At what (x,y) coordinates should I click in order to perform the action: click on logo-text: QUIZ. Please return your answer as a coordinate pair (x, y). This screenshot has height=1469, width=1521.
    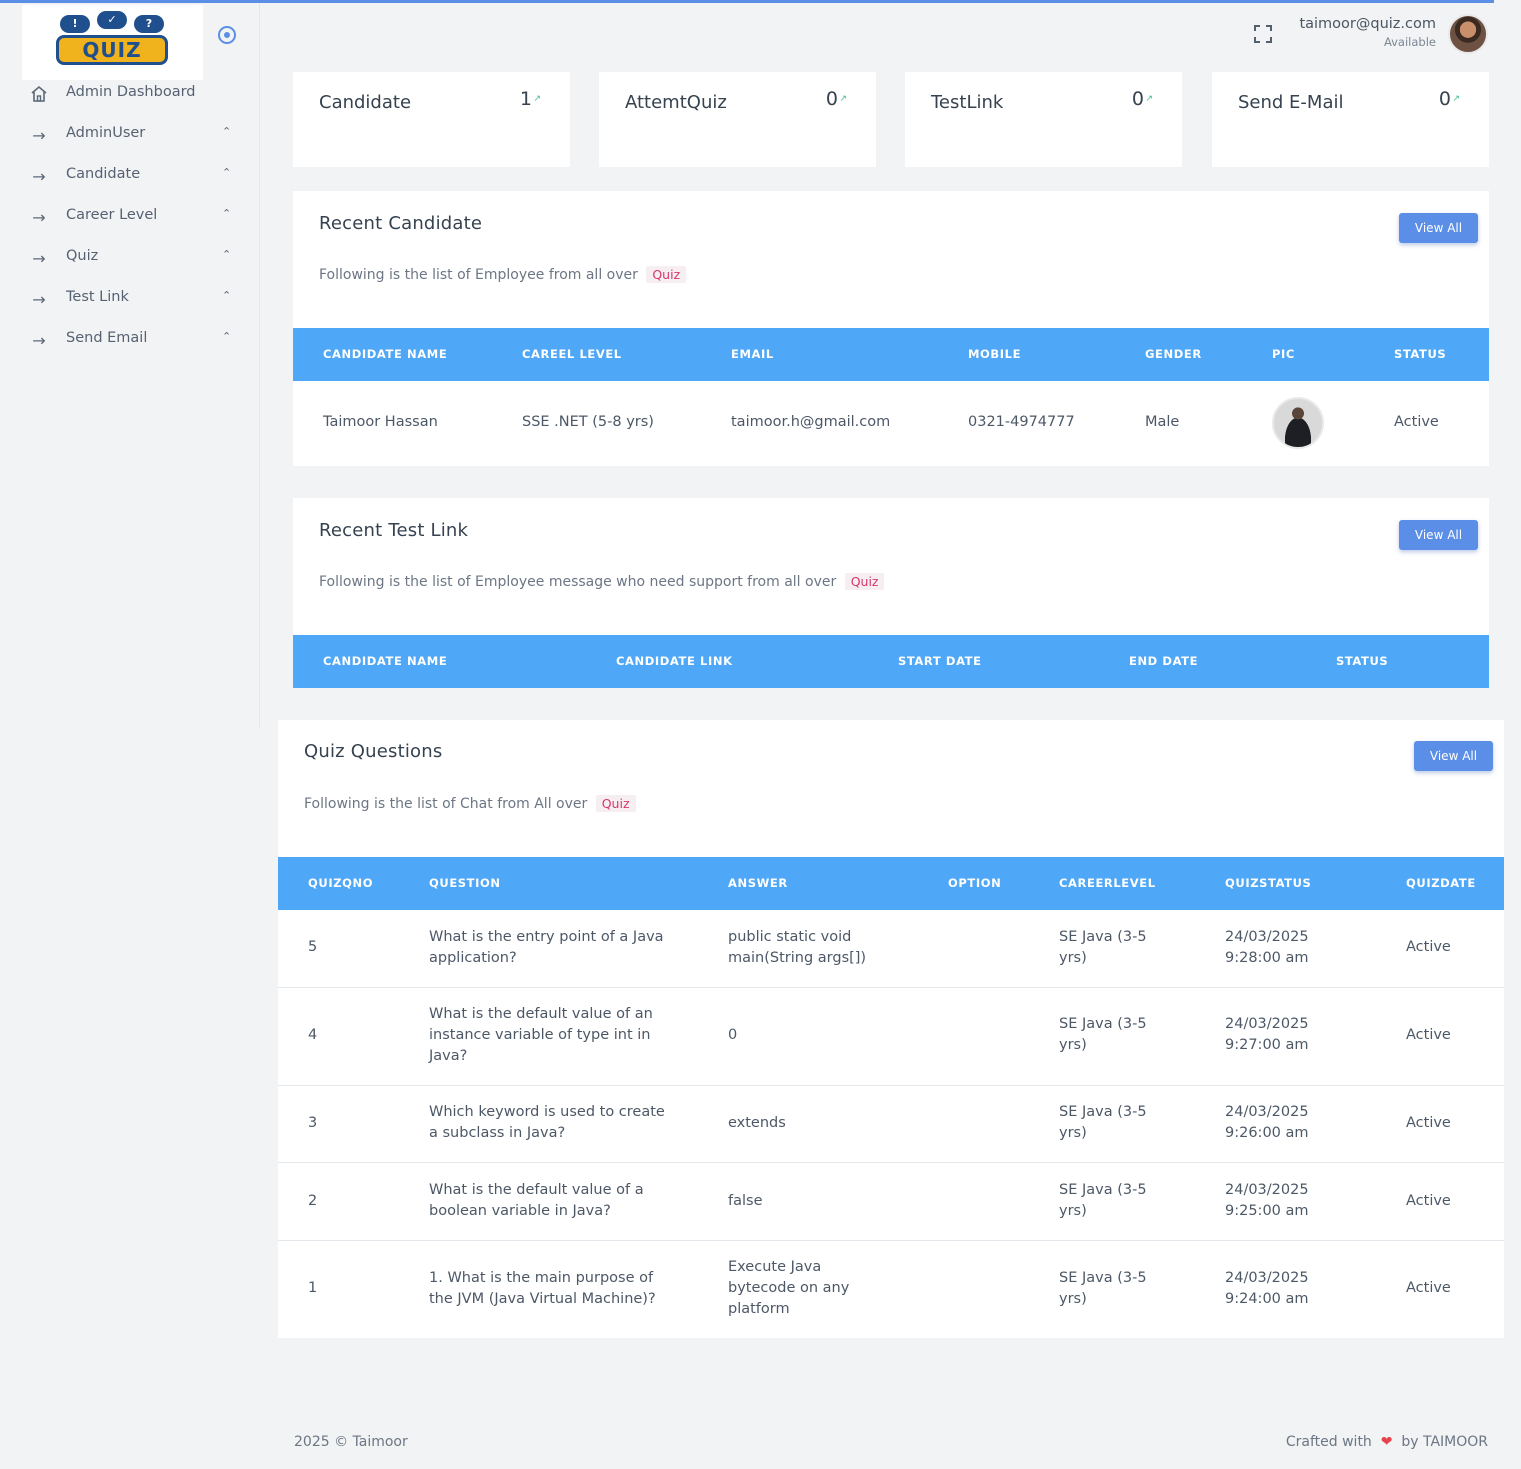
    Looking at the image, I should click on (112, 50).